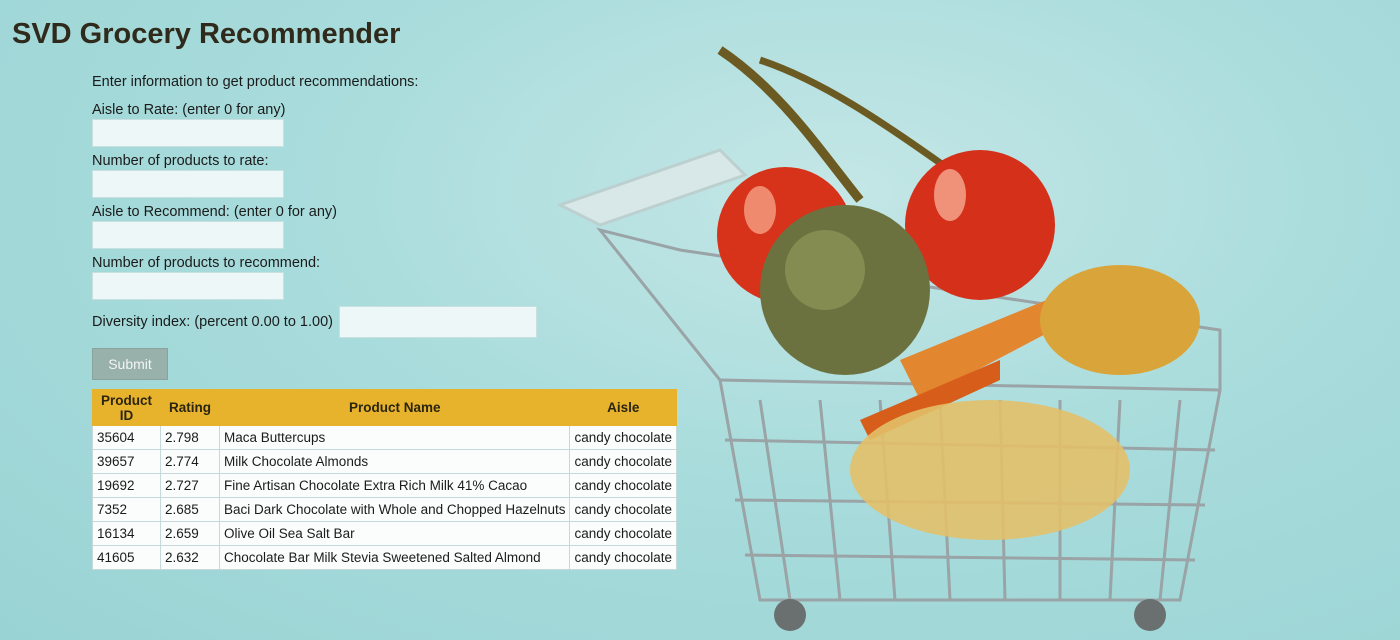  Describe the element at coordinates (190, 533) in the screenshot. I see `rating-cell: 2.659` at that location.